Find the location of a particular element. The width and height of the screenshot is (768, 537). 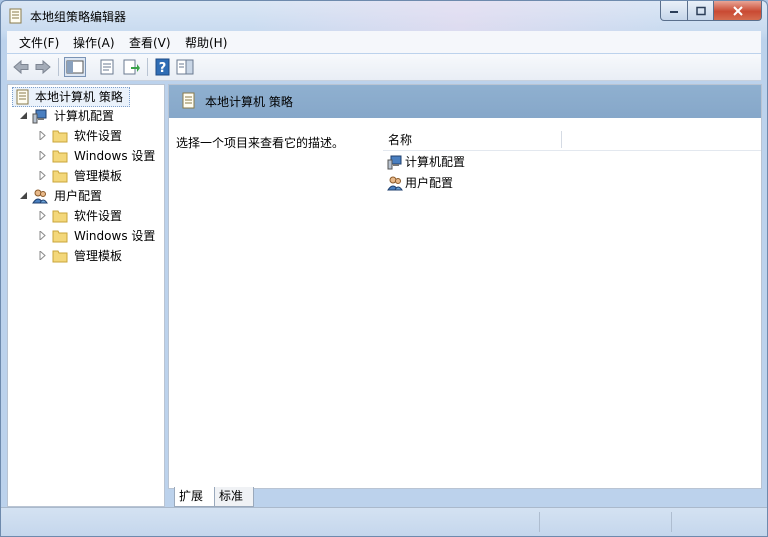

close-icon is located at coordinates (737, 10).